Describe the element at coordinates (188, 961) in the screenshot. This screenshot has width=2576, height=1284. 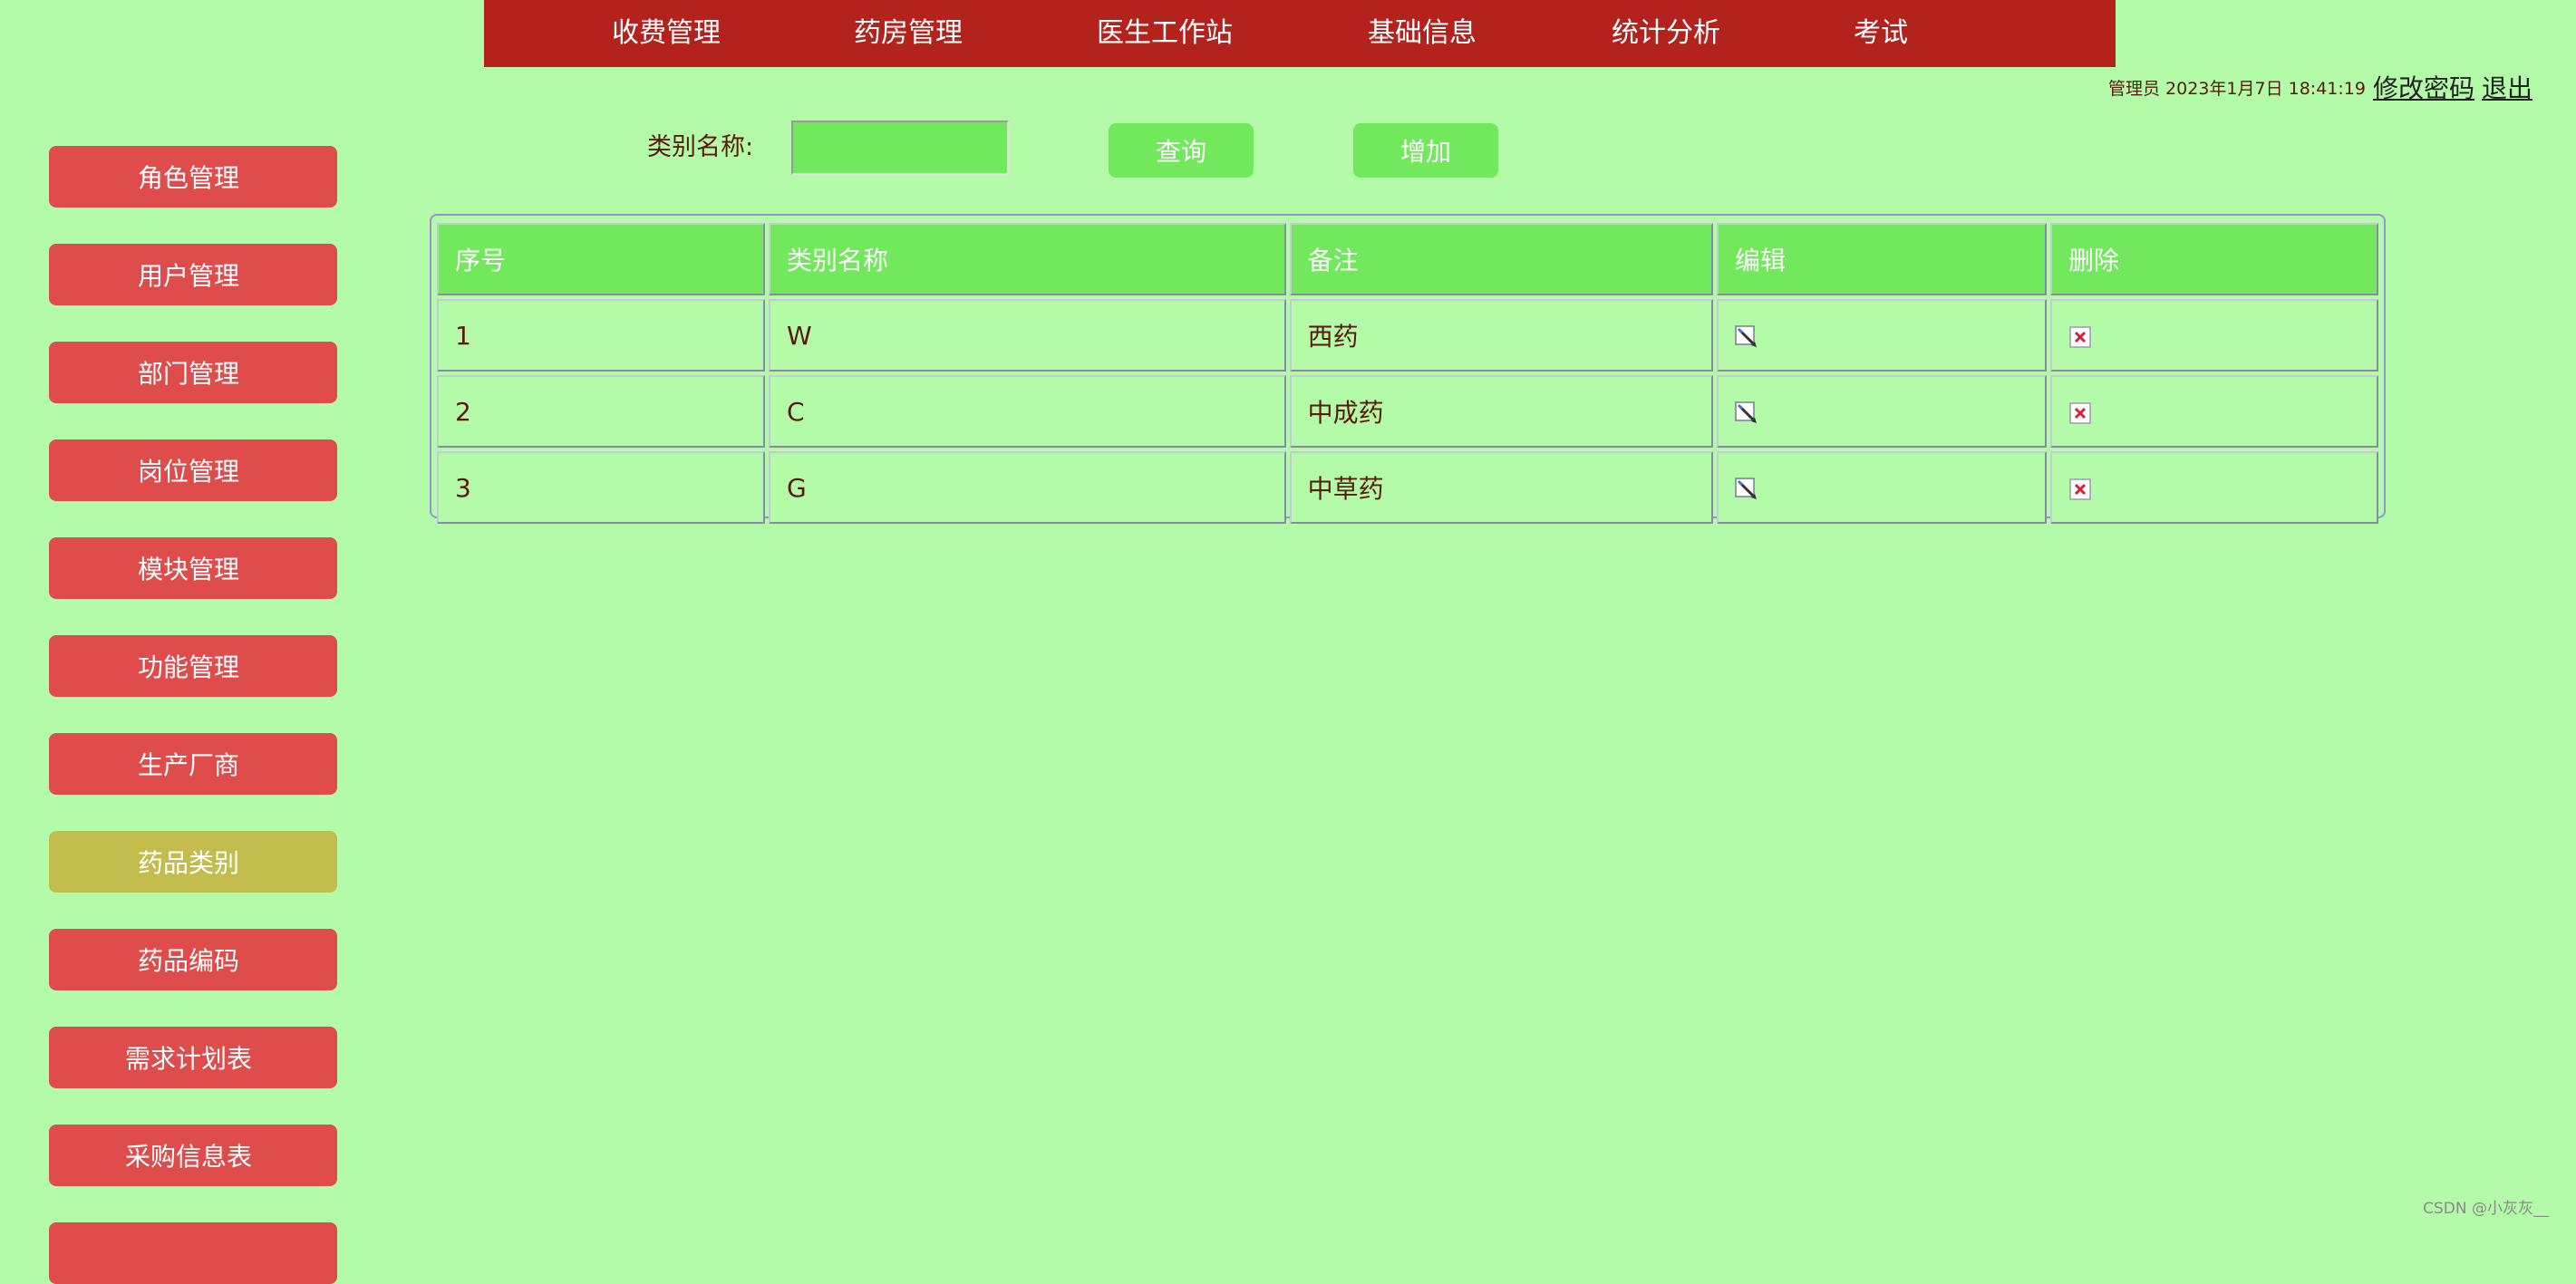
I see `sidebar-item-label: 药品编码` at that location.